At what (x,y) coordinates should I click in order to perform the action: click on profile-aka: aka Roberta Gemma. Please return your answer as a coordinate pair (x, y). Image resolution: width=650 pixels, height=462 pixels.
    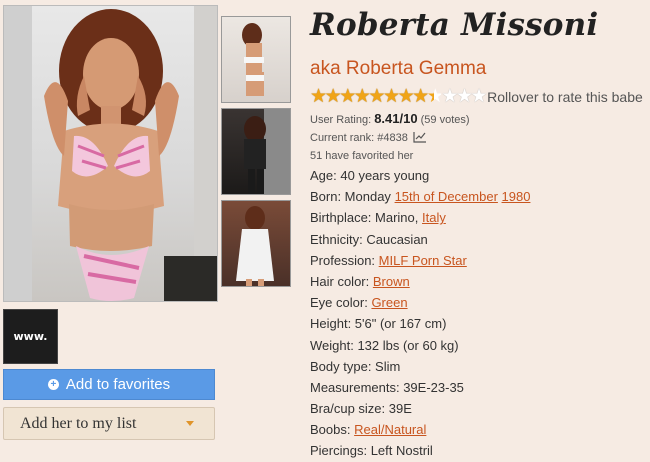
    Looking at the image, I should click on (398, 68).